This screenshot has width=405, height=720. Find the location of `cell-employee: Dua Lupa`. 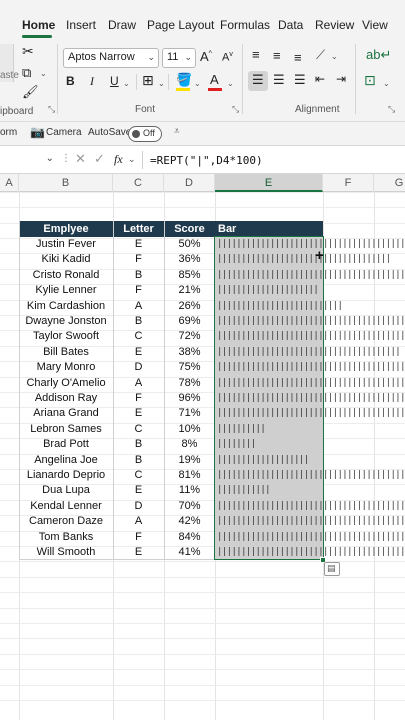

cell-employee: Dua Lupa is located at coordinates (66, 490).